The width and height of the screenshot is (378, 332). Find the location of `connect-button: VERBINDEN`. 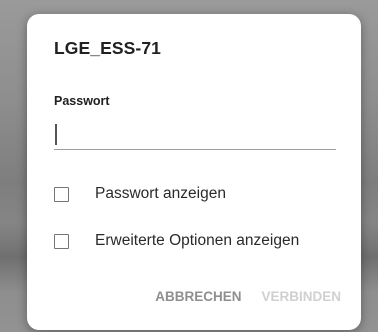

connect-button: VERBINDEN is located at coordinates (301, 296).